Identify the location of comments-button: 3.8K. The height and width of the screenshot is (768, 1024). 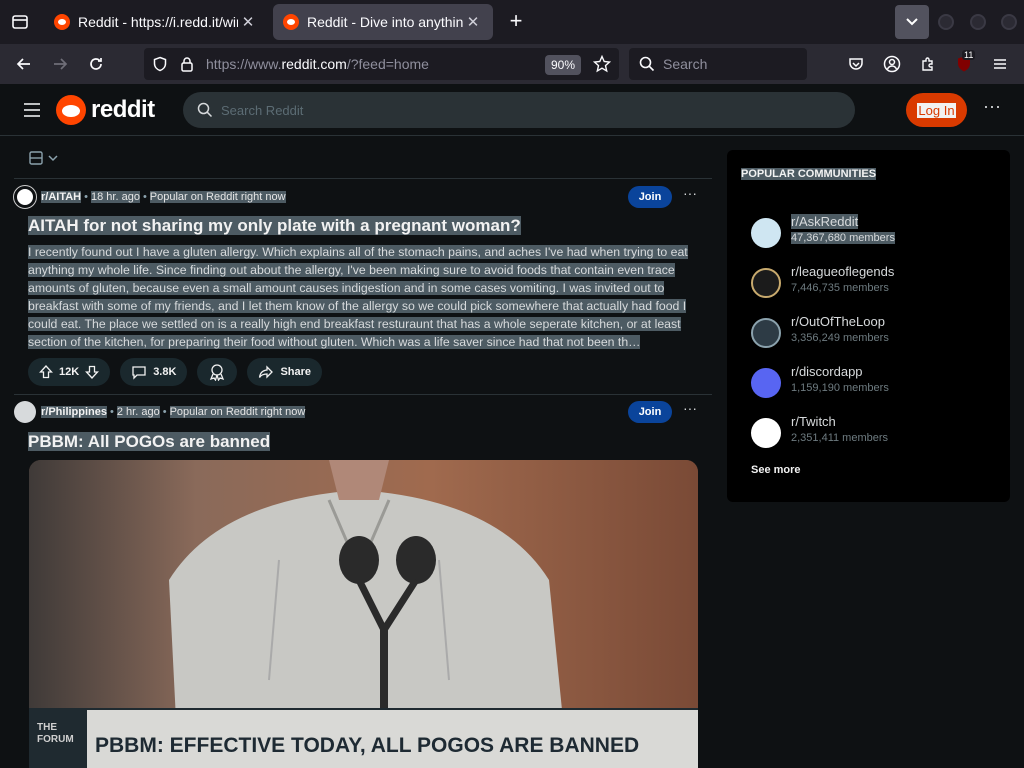
(154, 372).